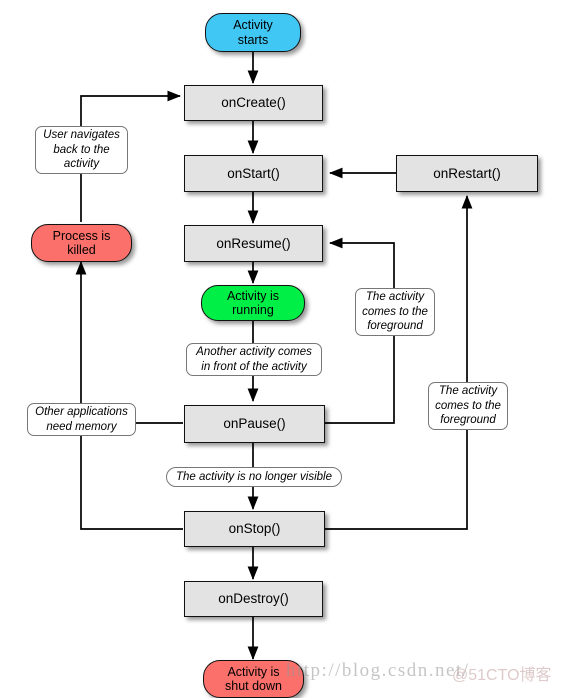 The image size is (568, 698). I want to click on node-activity-starts-line1: Activity, so click(253, 25).